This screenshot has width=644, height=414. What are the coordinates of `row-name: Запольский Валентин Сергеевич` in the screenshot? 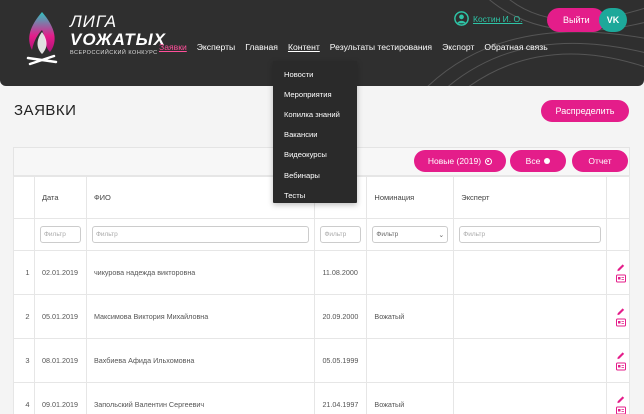 It's located at (200, 398).